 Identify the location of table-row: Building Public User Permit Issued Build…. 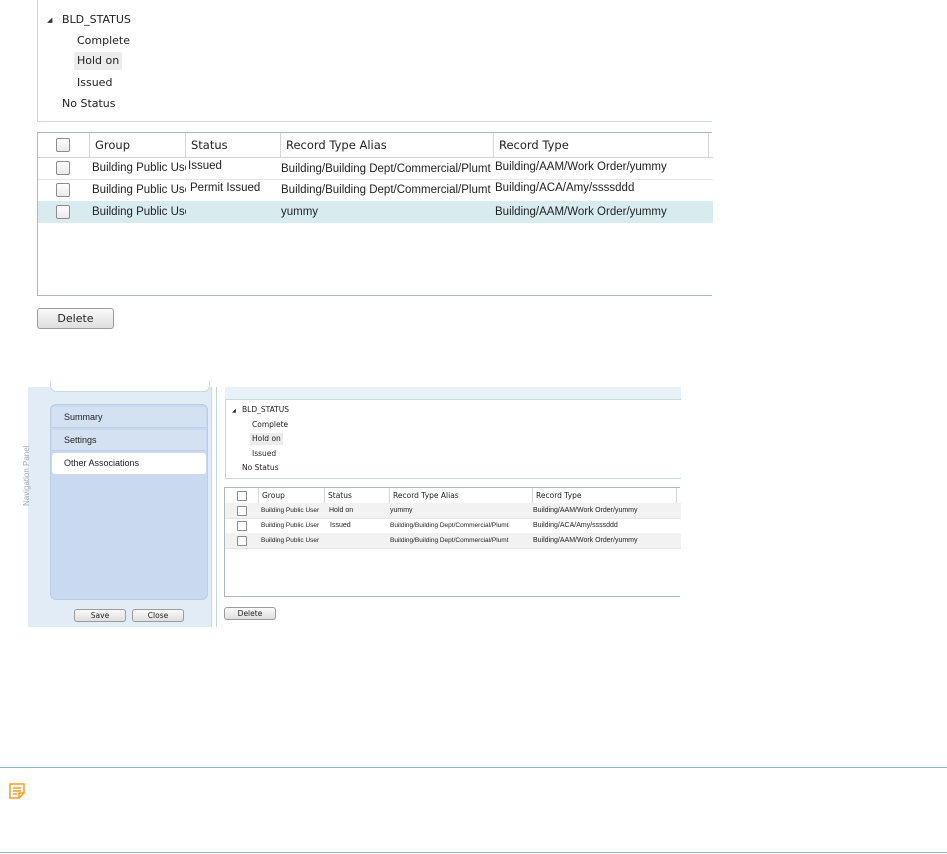
(375, 190).